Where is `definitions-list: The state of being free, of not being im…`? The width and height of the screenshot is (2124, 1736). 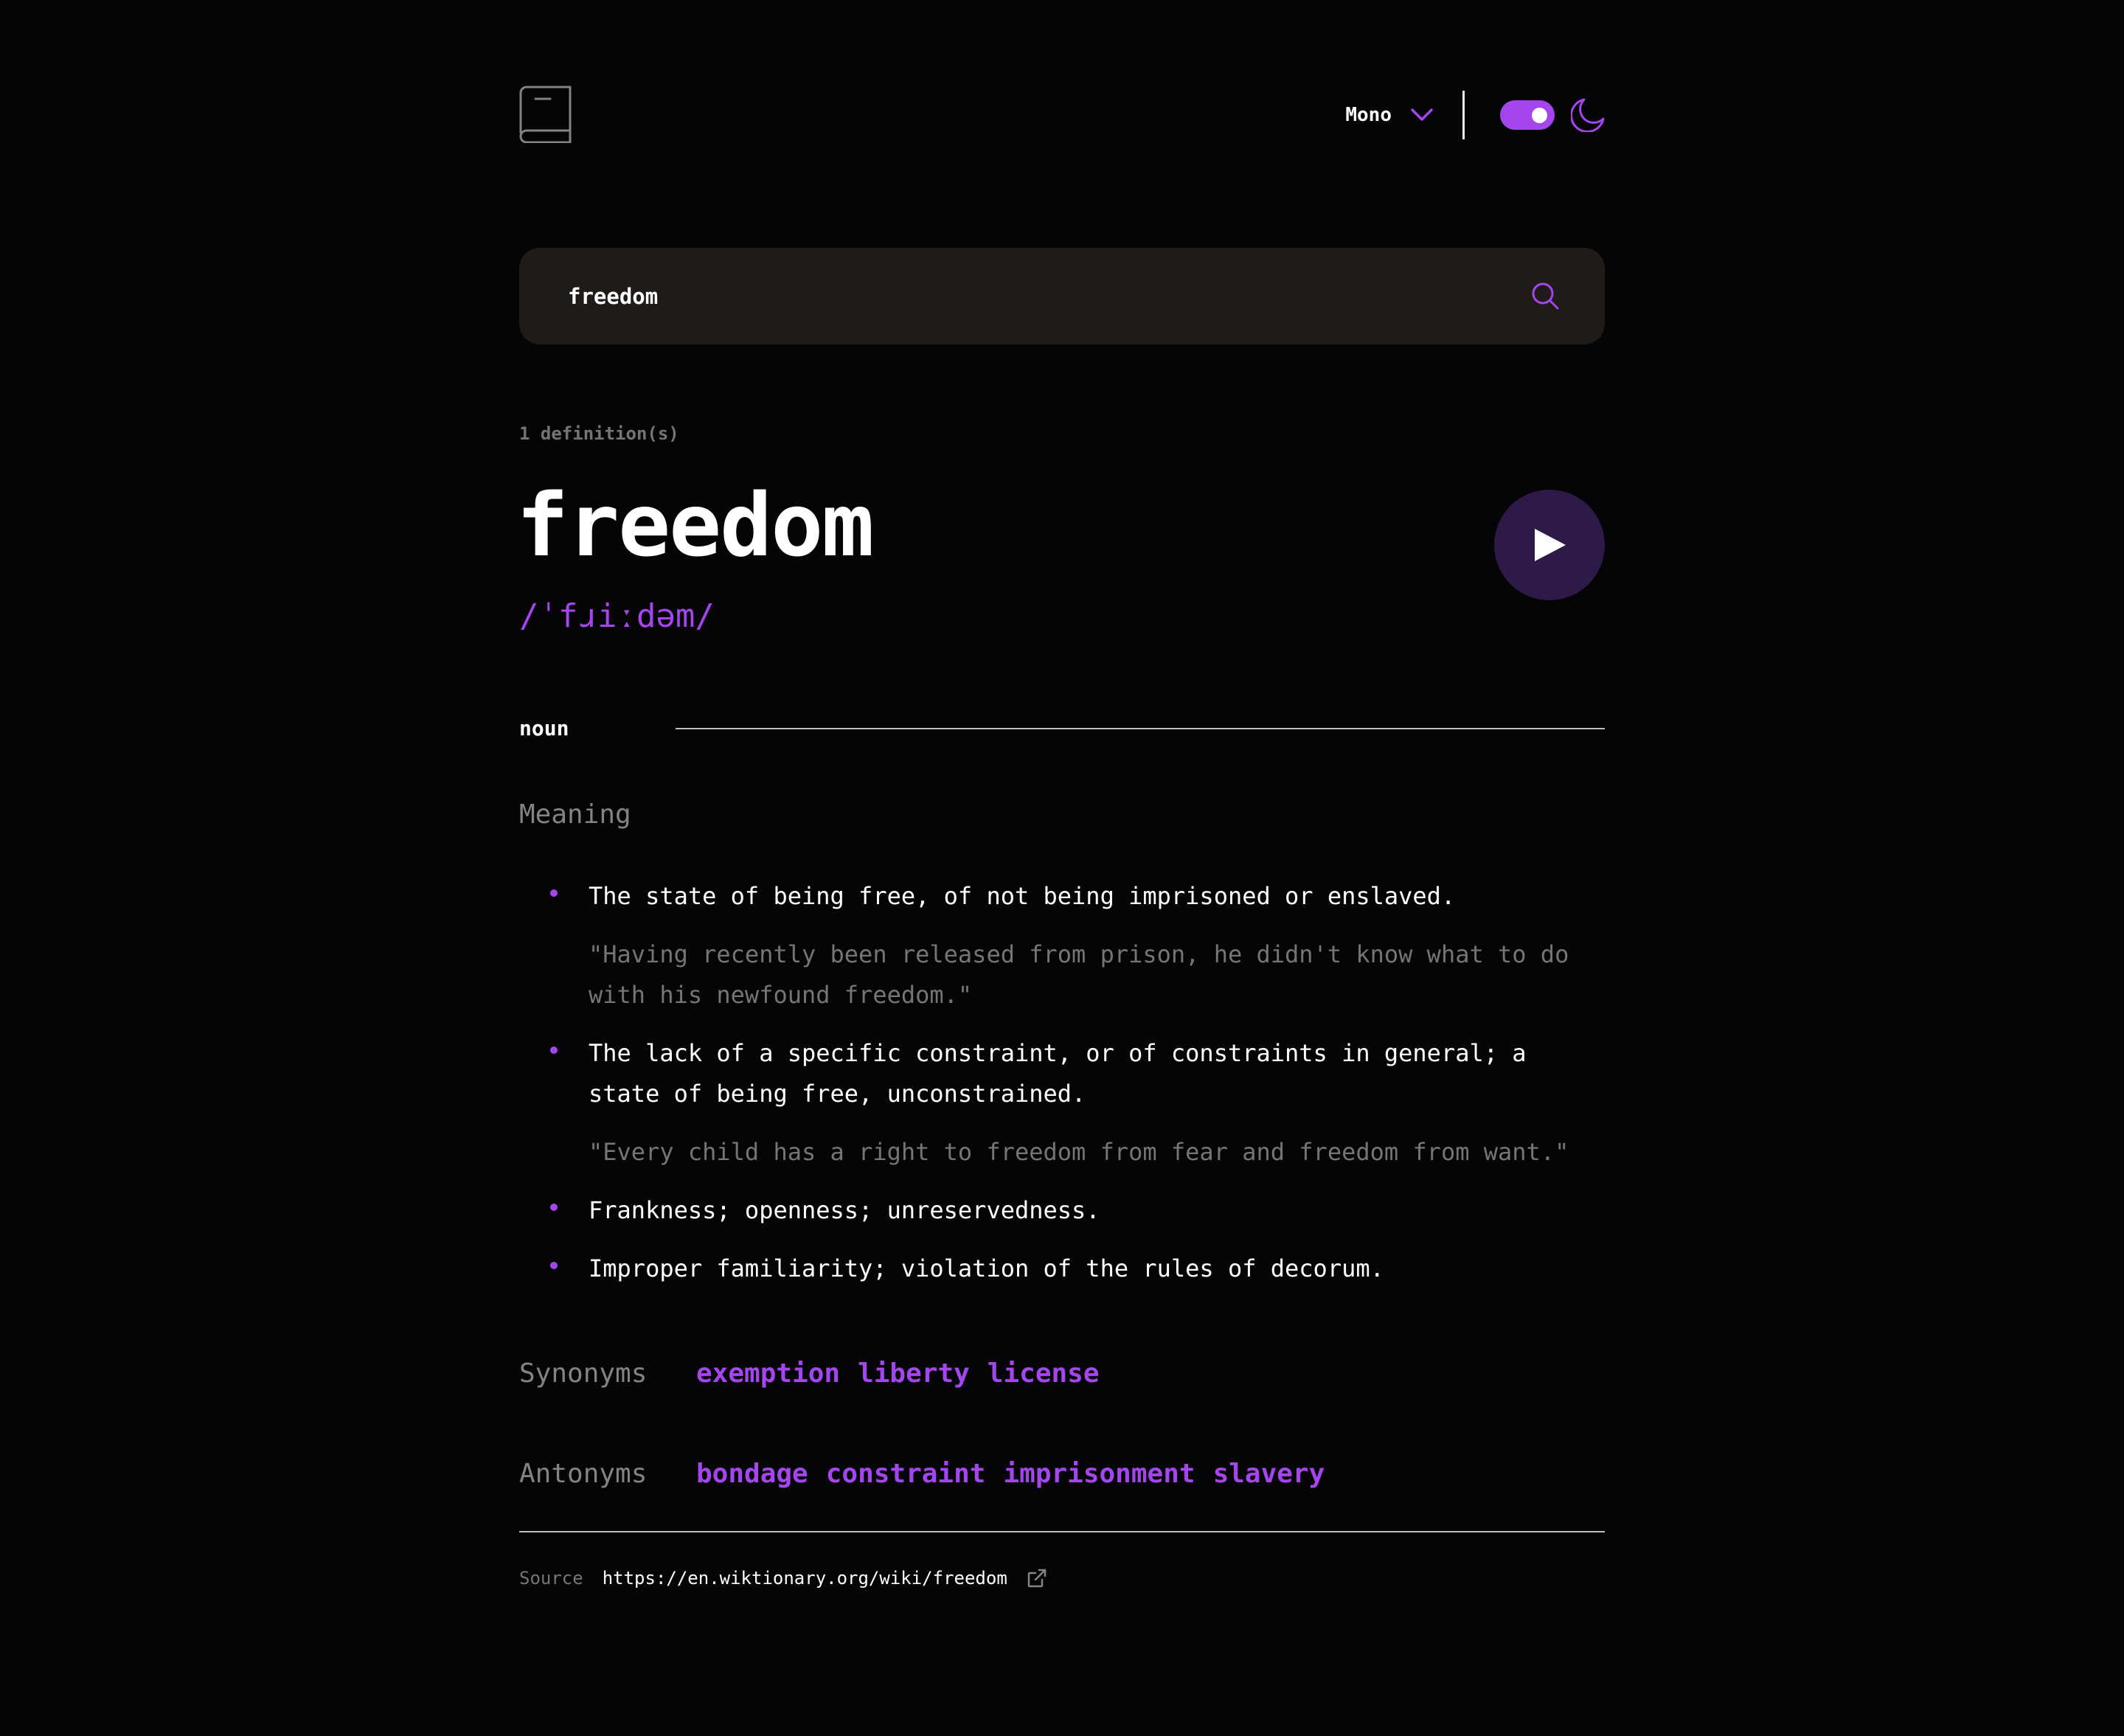 definitions-list: The state of being free, of not being im… is located at coordinates (1062, 1091).